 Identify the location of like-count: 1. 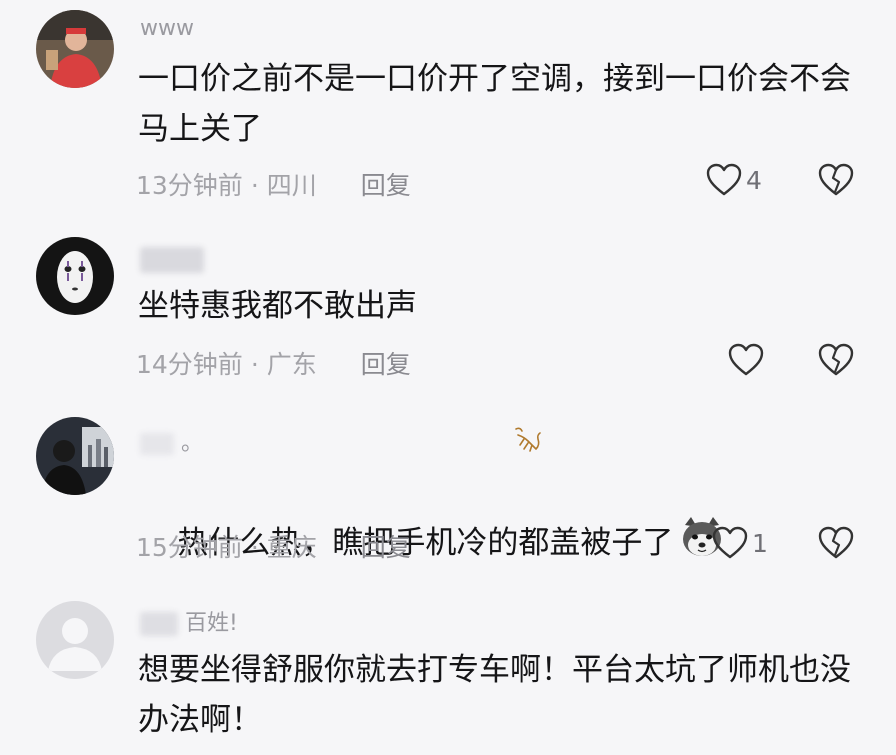
(760, 543).